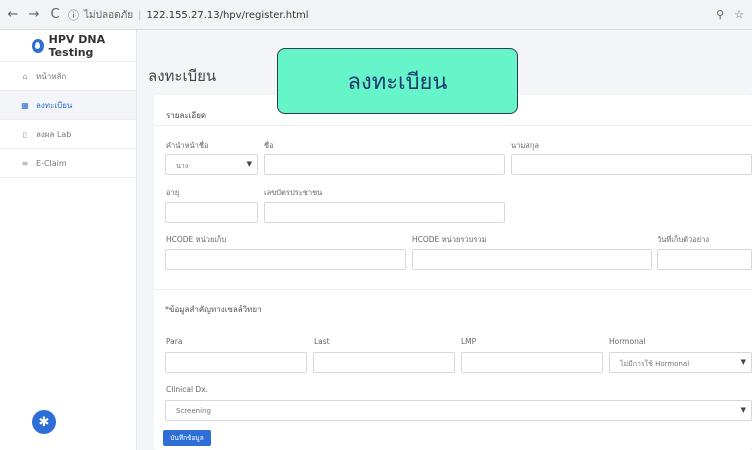 The image size is (752, 450). Describe the element at coordinates (51, 76) in the screenshot. I see `sidebar-item-label: หน้าหลัก` at that location.